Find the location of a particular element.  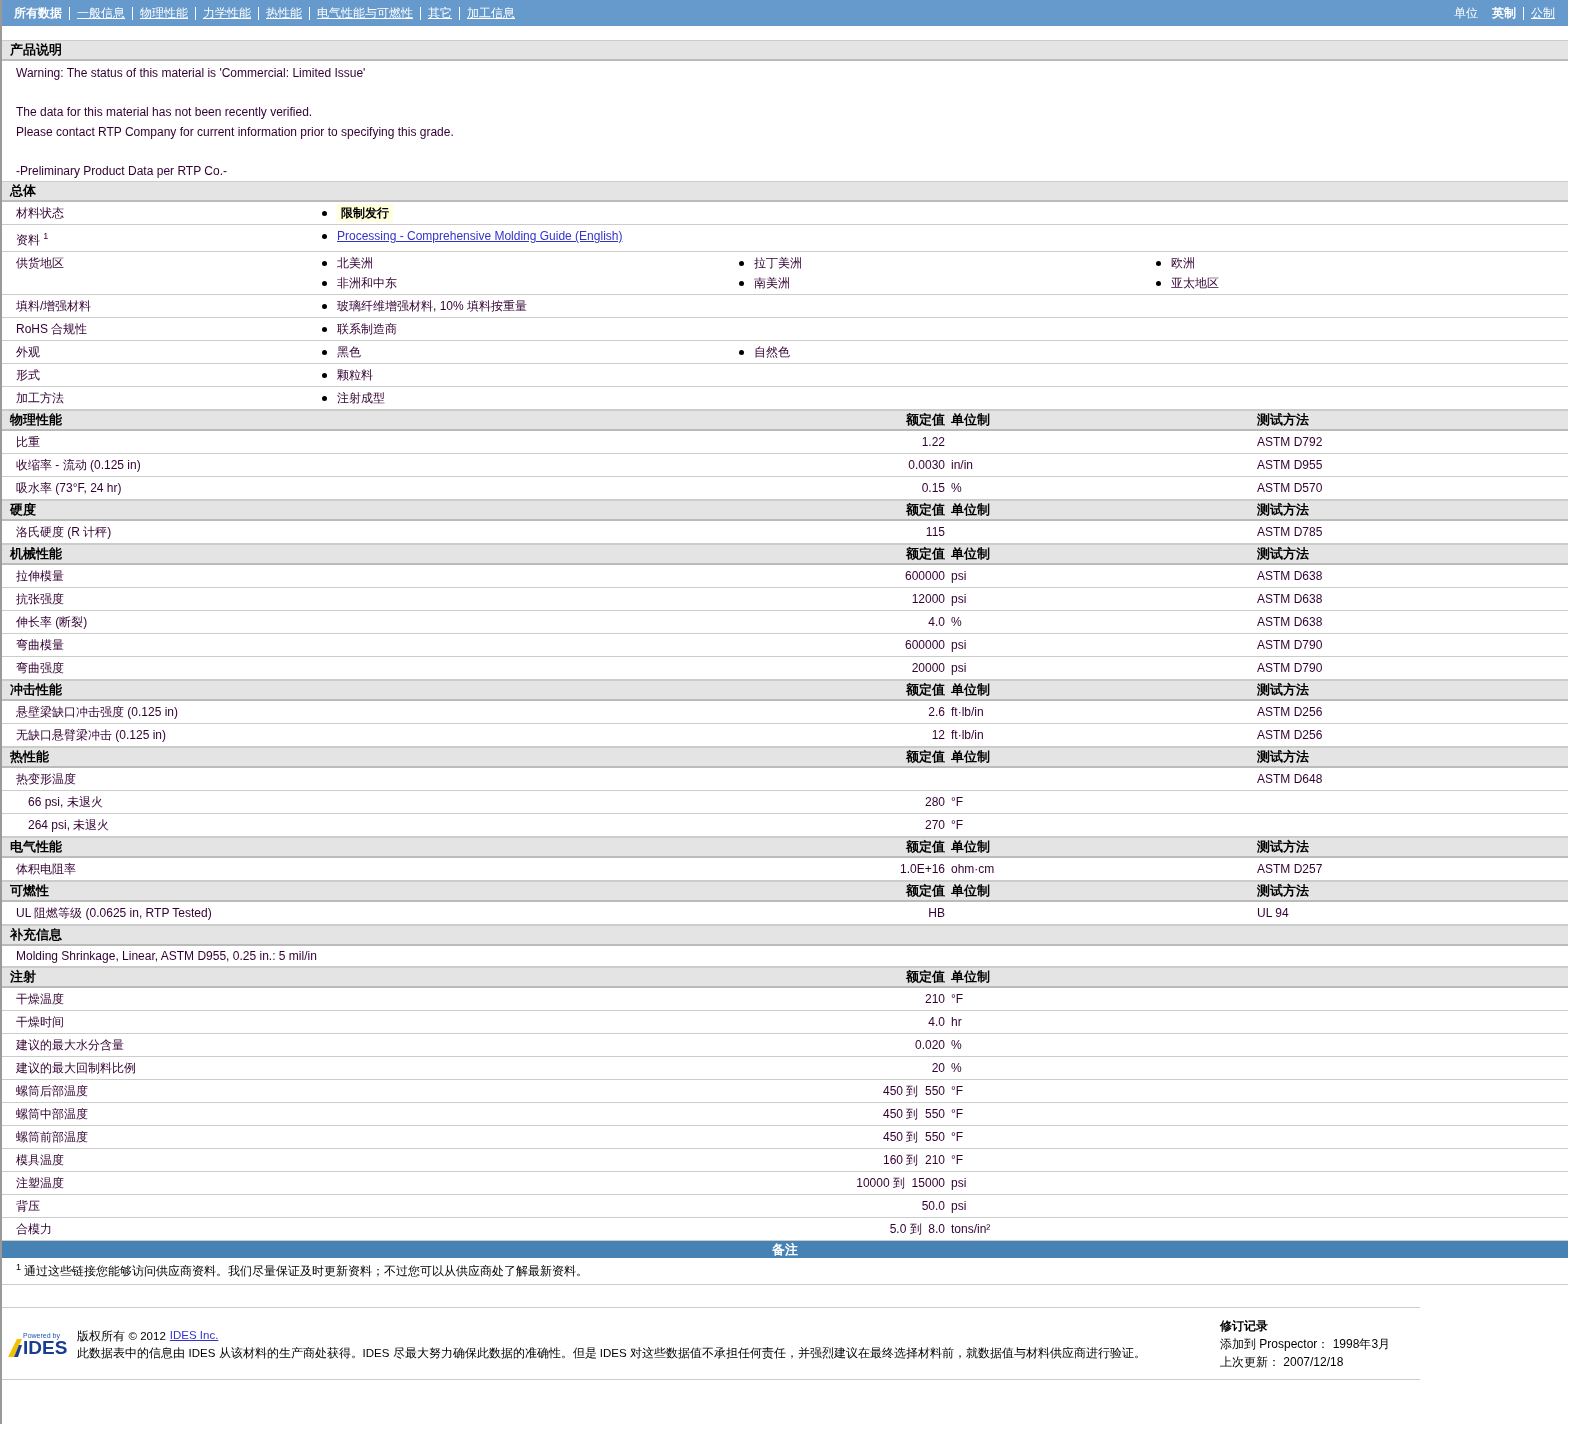

nav-tab: 加工信息 is located at coordinates (490, 13).